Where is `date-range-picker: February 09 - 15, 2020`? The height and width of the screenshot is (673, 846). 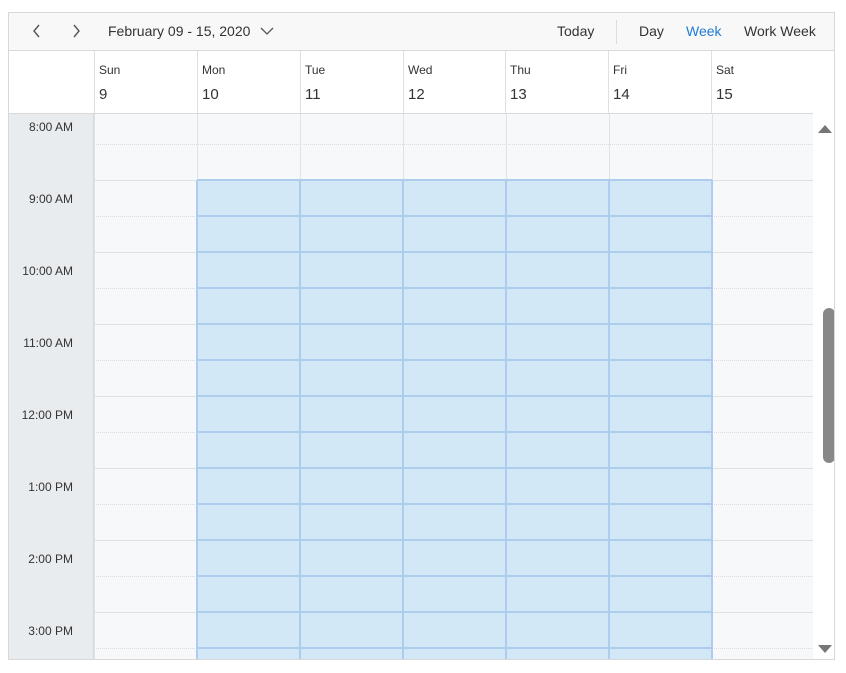
date-range-picker: February 09 - 15, 2020 is located at coordinates (191, 31).